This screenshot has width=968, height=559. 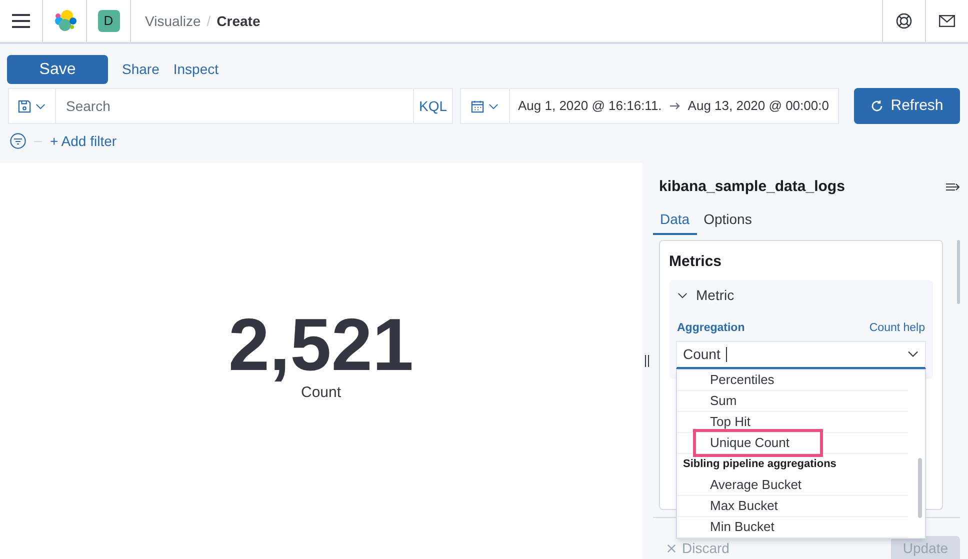 What do you see at coordinates (705, 296) in the screenshot?
I see `metric-toggle: Metric` at bounding box center [705, 296].